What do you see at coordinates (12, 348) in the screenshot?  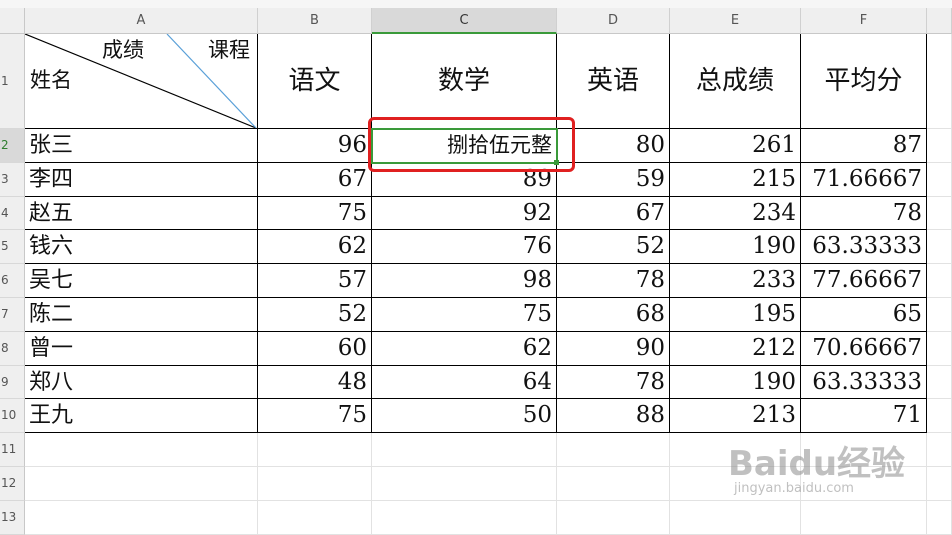 I see `row-header-8: 8` at bounding box center [12, 348].